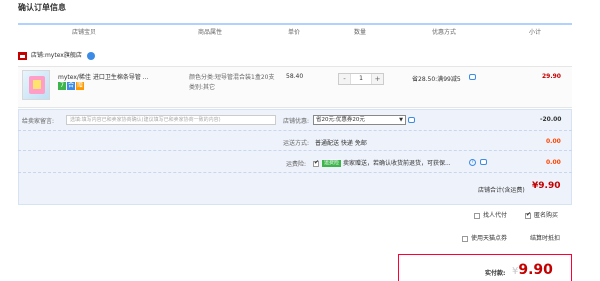 The height and width of the screenshot is (281, 600). What do you see at coordinates (295, 24) in the screenshot?
I see `header-divider` at bounding box center [295, 24].